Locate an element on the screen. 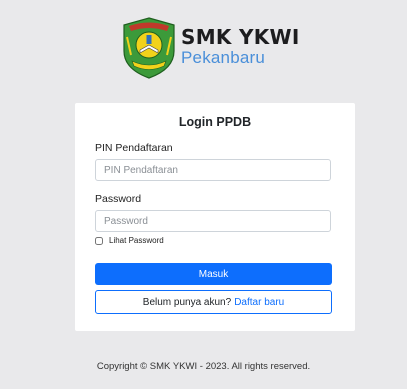 Image resolution: width=407 pixels, height=389 pixels. pin-label: PIN Pendaftaran is located at coordinates (134, 148).